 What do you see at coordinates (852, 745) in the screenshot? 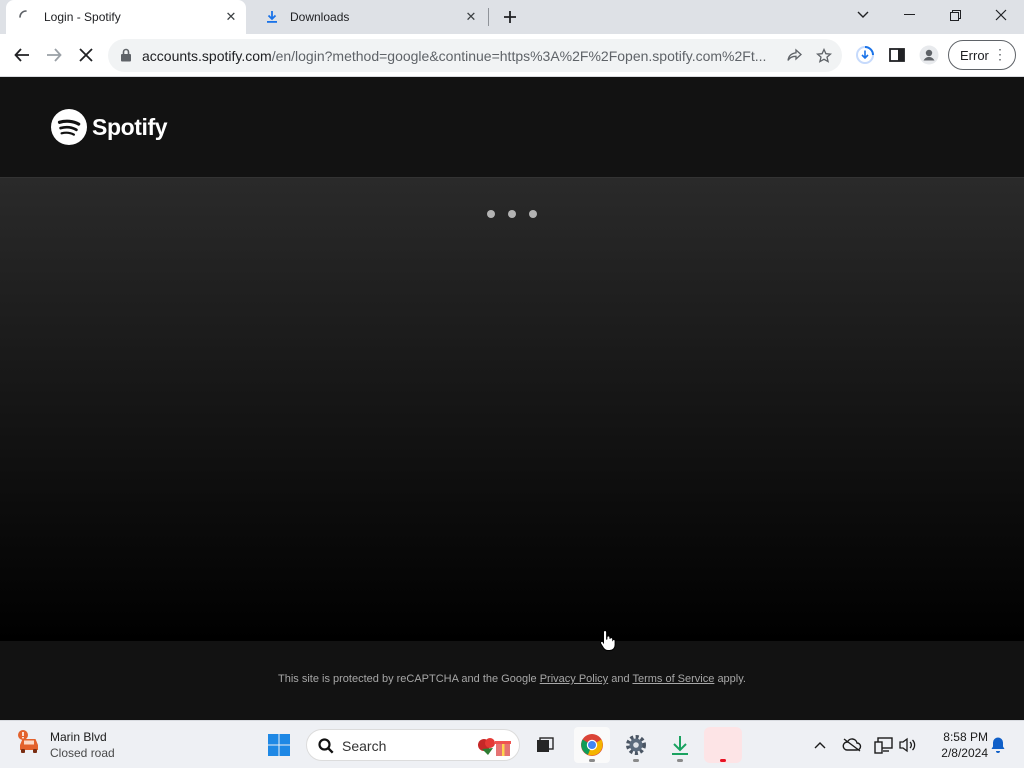
I see `onedrive-offline-icon` at bounding box center [852, 745].